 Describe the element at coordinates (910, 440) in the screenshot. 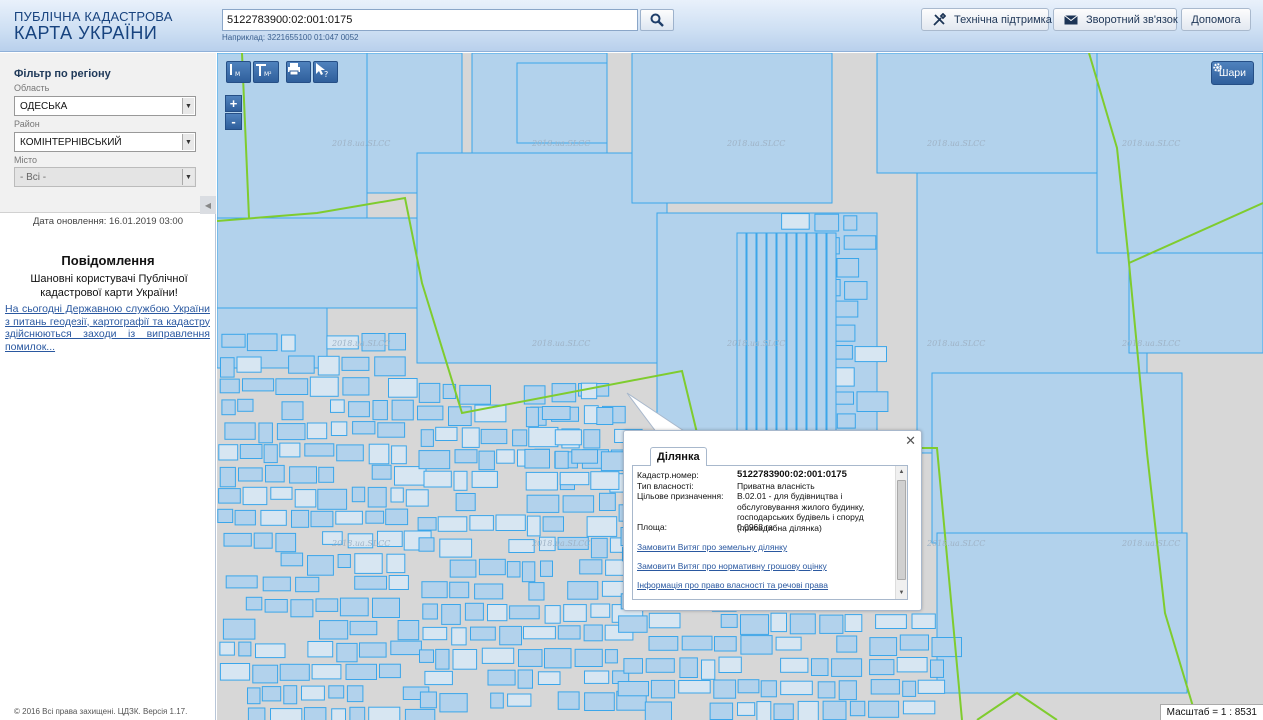

I see `close-icon: ✕` at that location.